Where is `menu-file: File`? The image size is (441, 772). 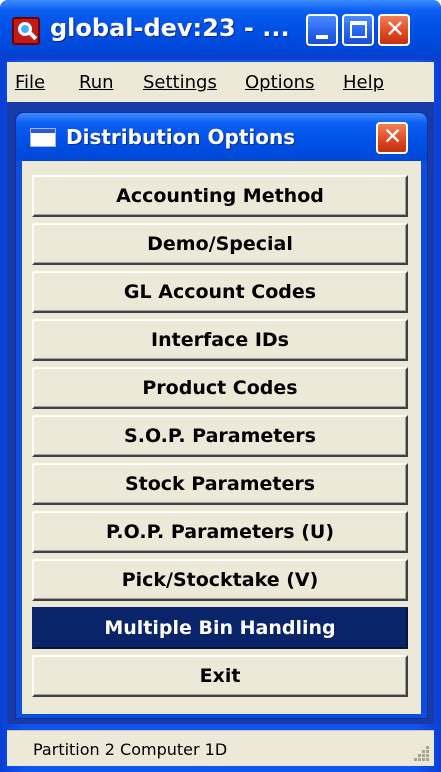
menu-file: File is located at coordinates (30, 82).